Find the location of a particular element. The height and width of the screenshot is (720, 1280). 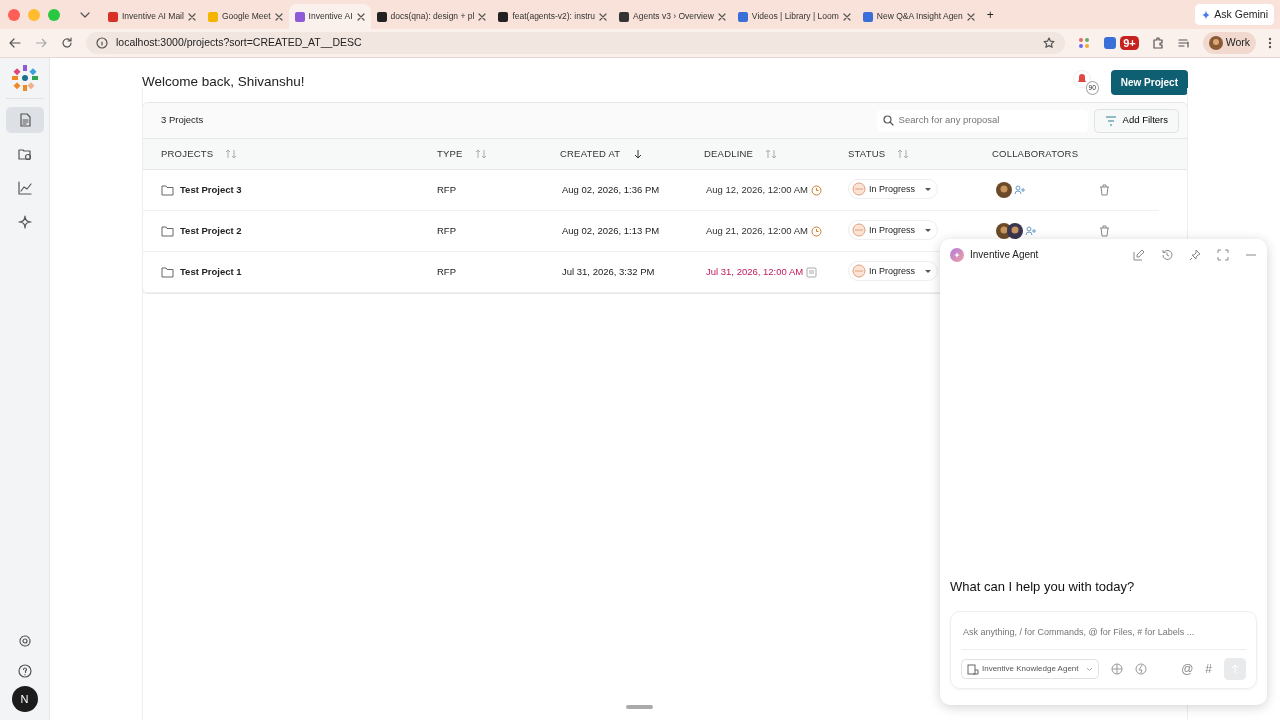

profile-button: Work is located at coordinates (1229, 43).